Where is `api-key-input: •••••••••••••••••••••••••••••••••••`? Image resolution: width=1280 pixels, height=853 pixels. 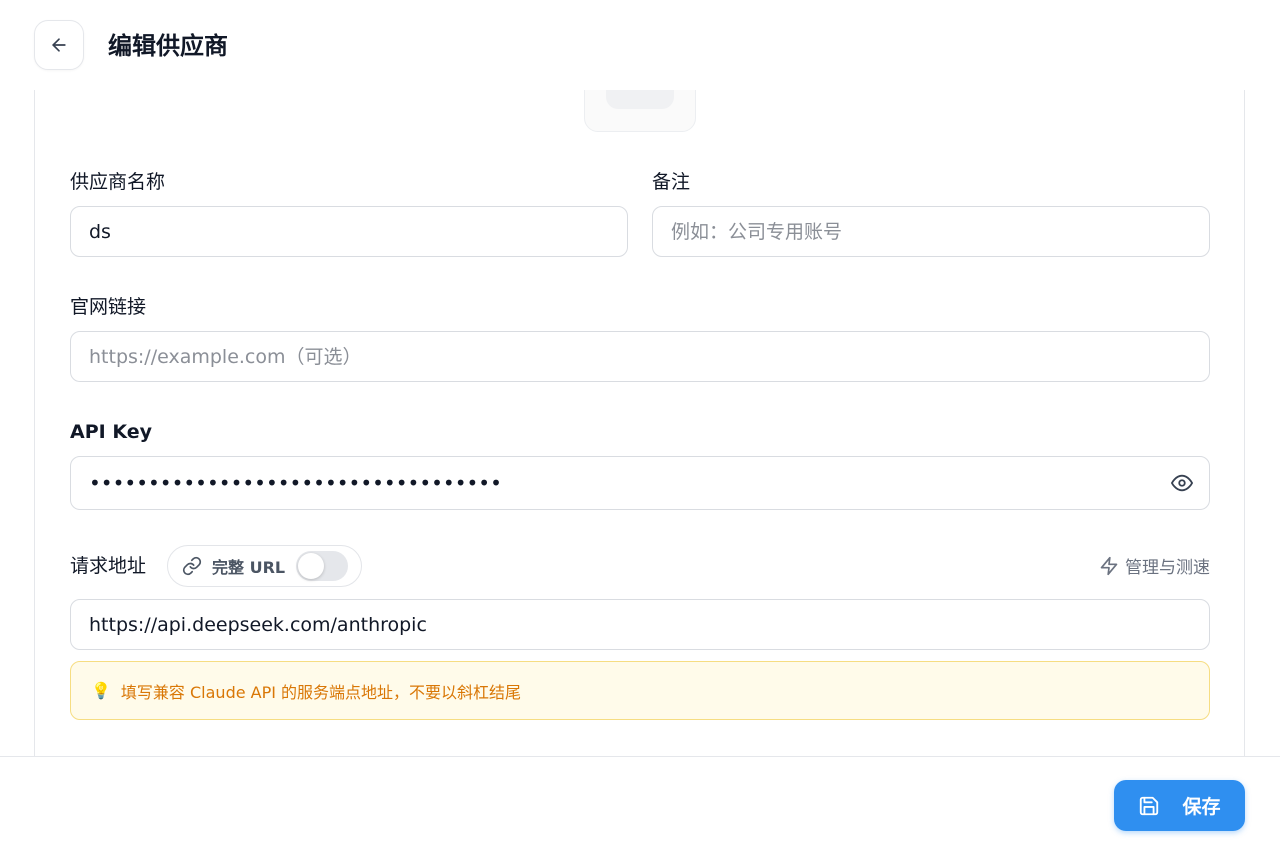
api-key-input: ••••••••••••••••••••••••••••••••••• is located at coordinates (640, 483).